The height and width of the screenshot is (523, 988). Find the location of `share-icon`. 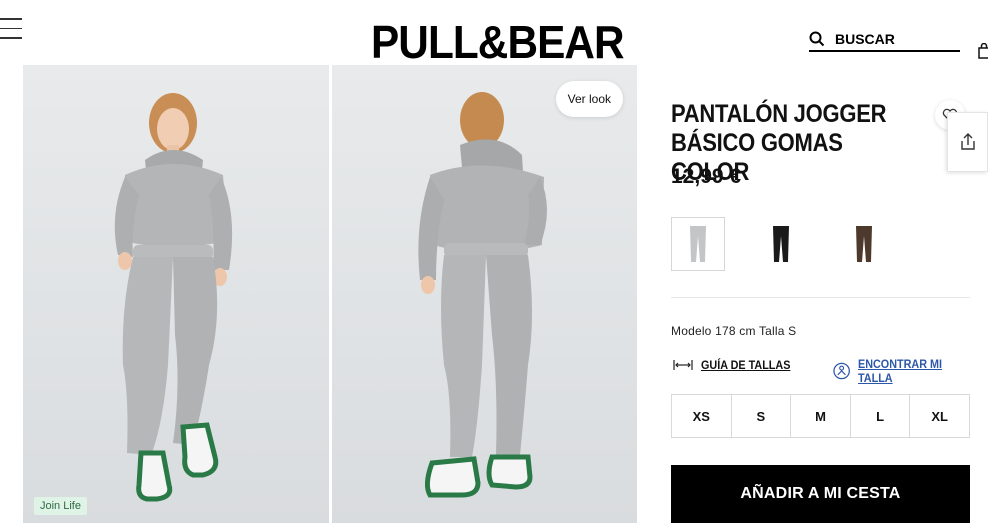

share-icon is located at coordinates (967, 141).